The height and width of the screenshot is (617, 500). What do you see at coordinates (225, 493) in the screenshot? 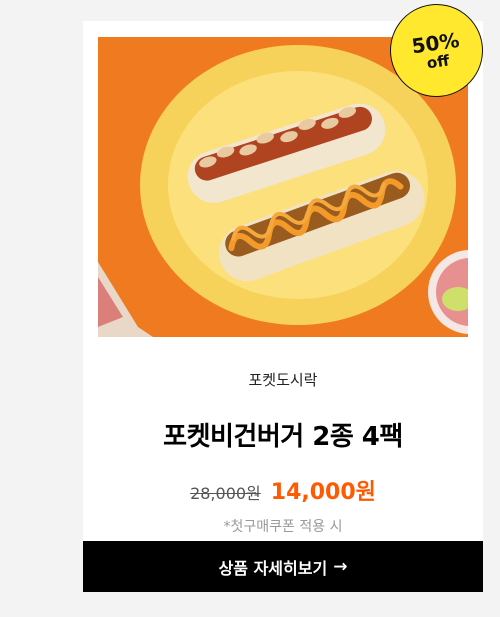
I see `original-price: 28,000원` at bounding box center [225, 493].